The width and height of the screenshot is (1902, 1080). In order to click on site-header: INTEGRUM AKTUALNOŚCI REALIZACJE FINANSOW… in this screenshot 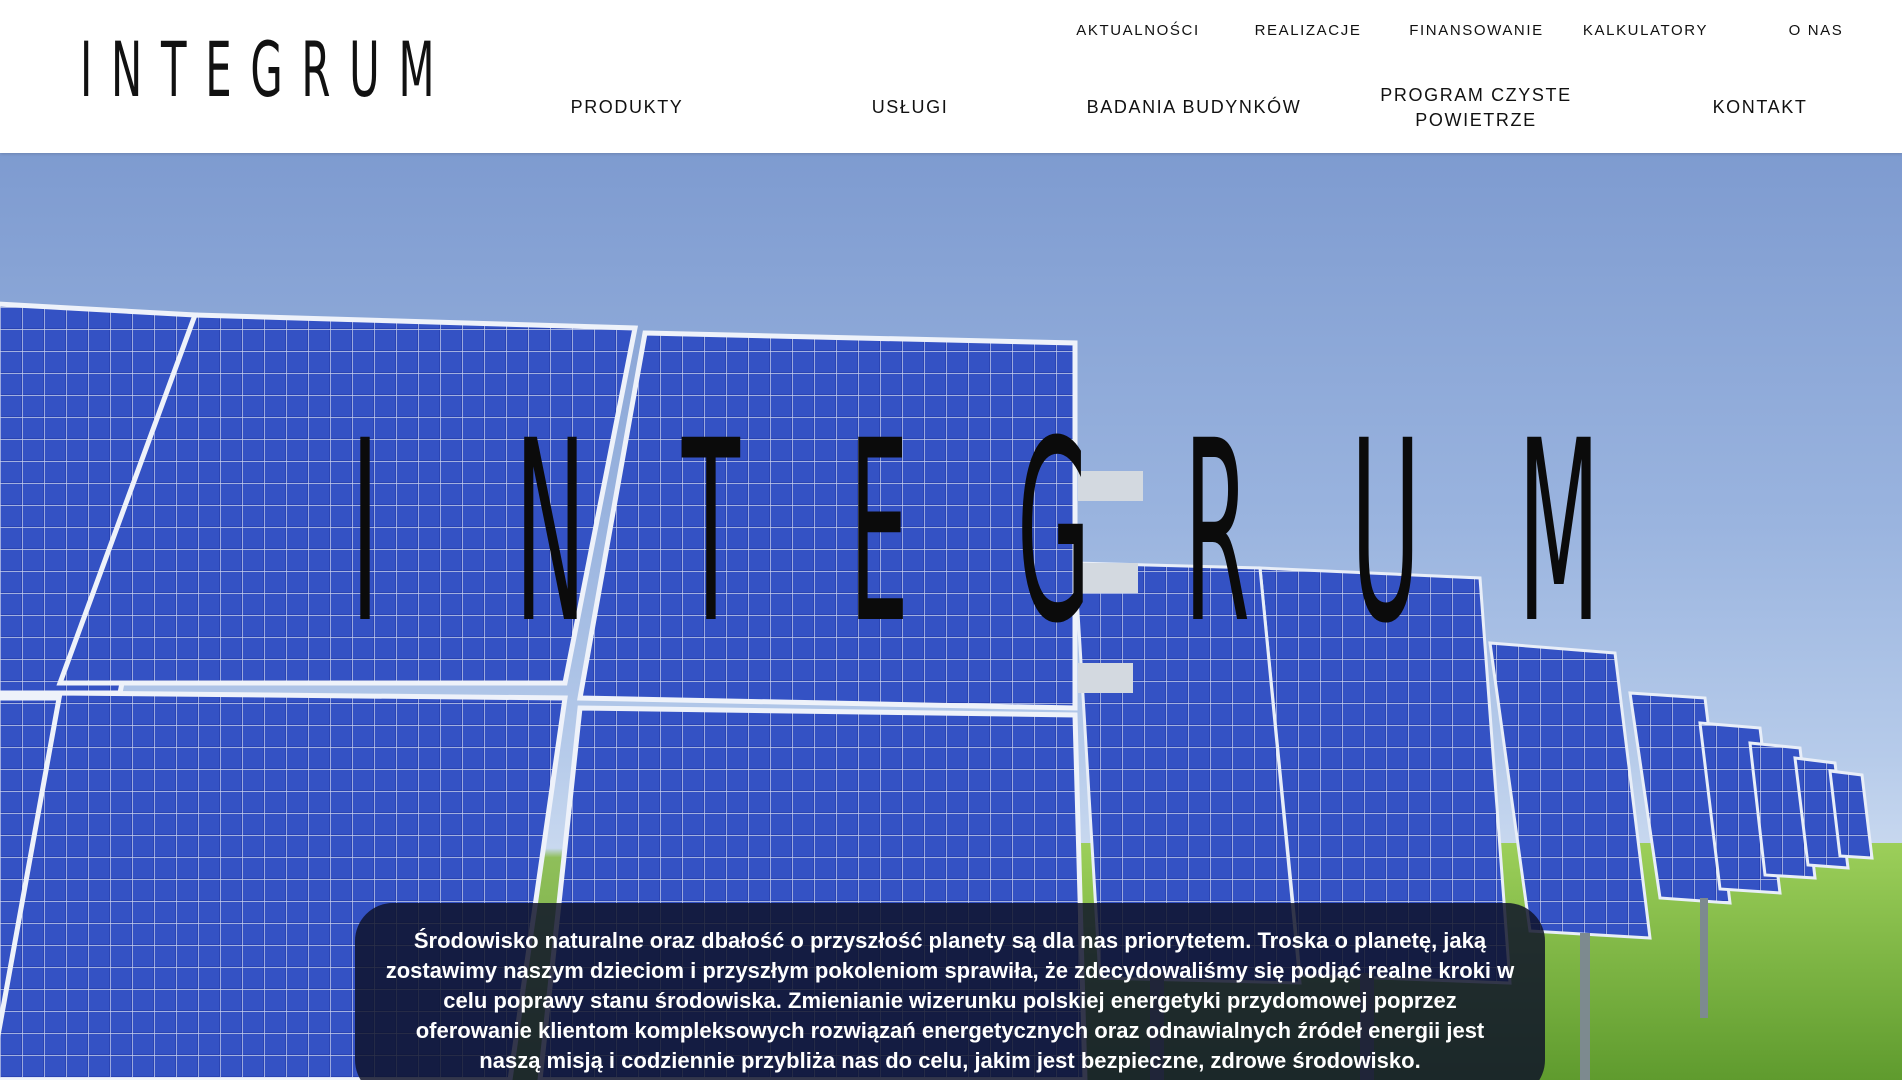, I will do `click(951, 76)`.